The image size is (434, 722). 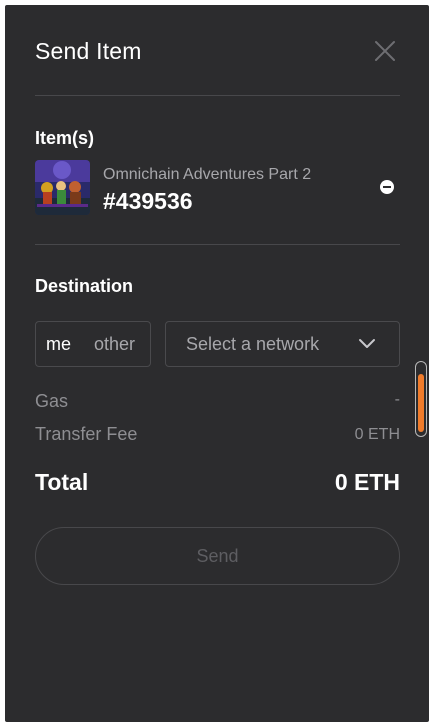 I want to click on gas-label: Gas, so click(x=52, y=401).